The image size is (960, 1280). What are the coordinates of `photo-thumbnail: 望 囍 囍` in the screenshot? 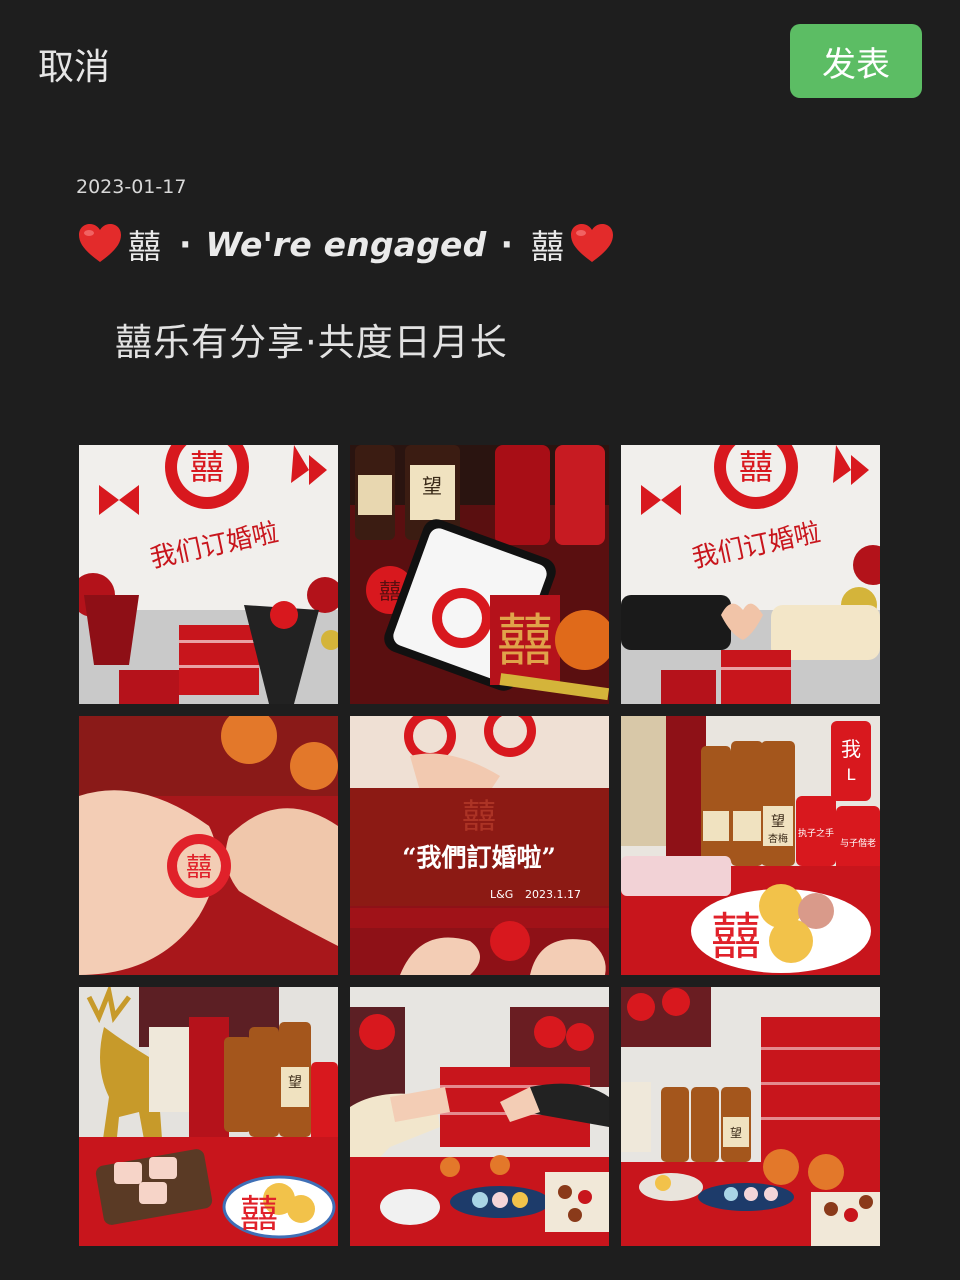 It's located at (479, 574).